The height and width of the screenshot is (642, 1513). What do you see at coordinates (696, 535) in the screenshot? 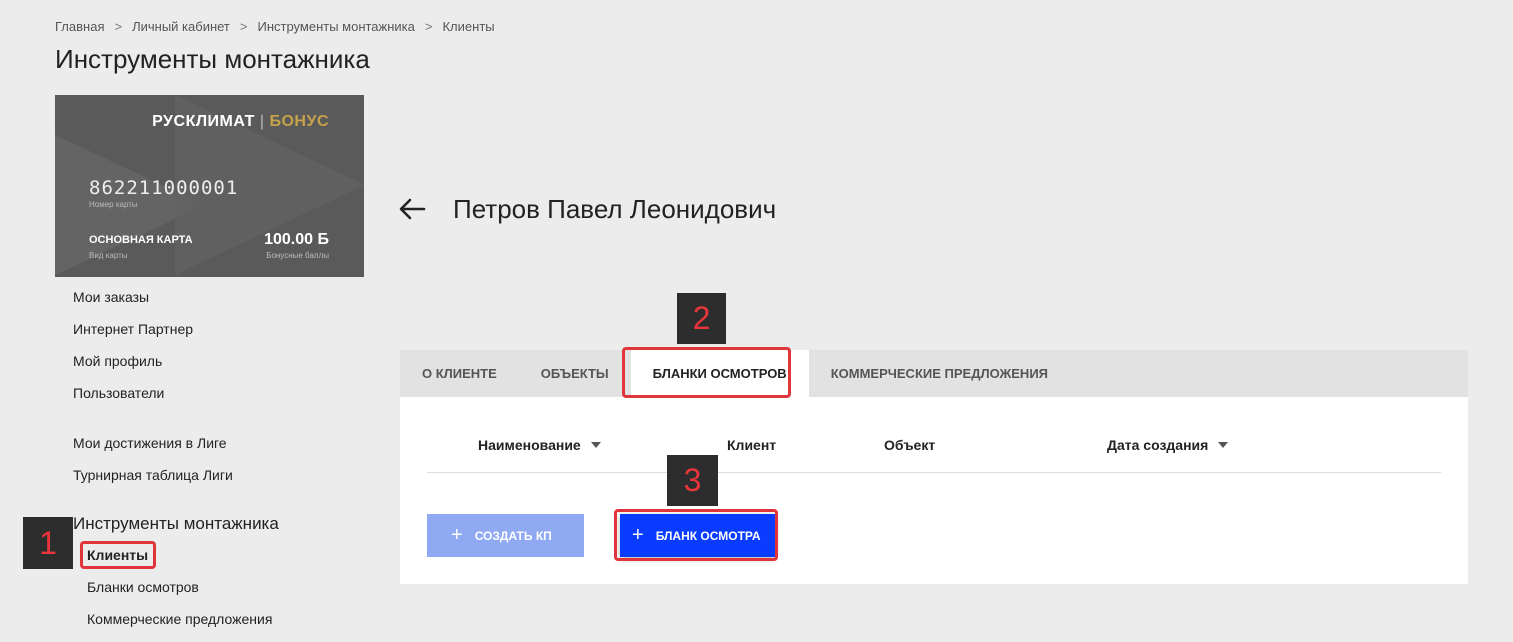
I see `highlight-blank-button` at bounding box center [696, 535].